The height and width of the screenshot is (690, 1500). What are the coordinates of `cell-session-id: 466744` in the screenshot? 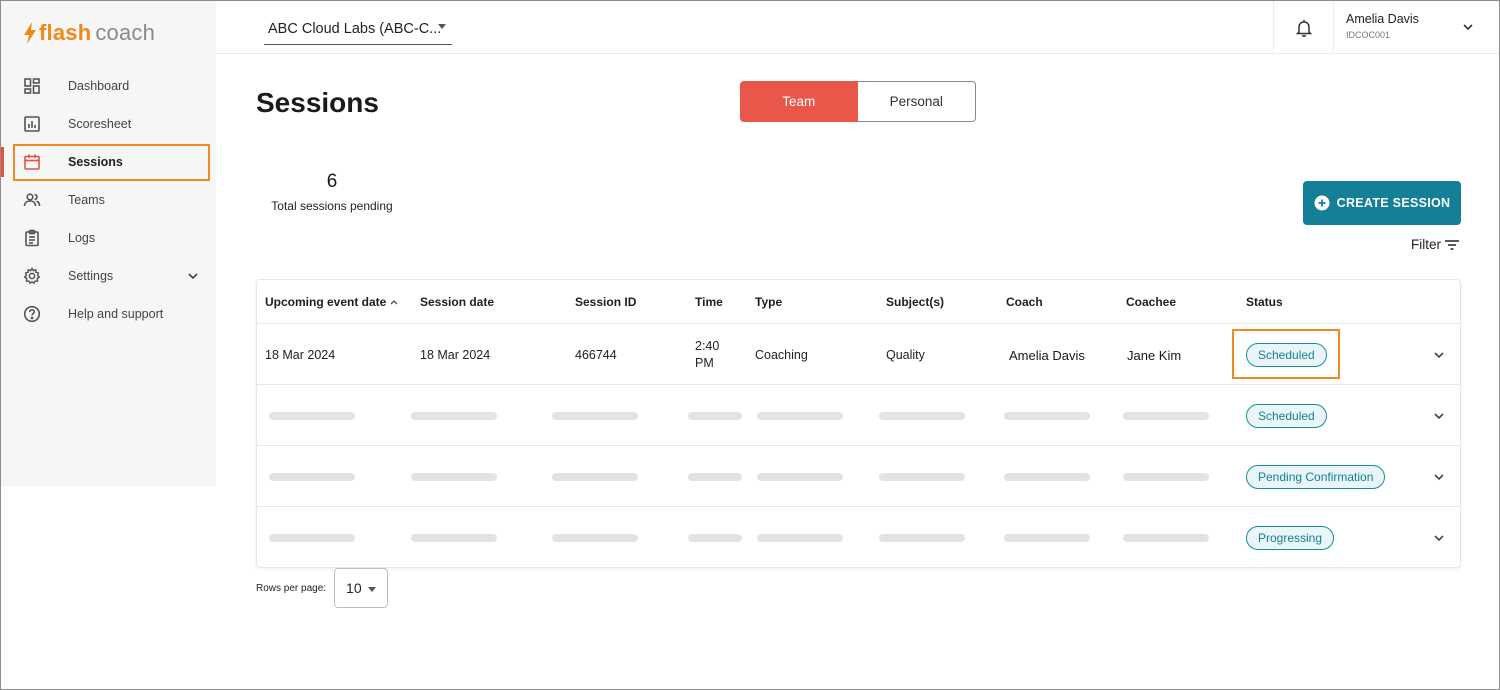 It's located at (596, 355).